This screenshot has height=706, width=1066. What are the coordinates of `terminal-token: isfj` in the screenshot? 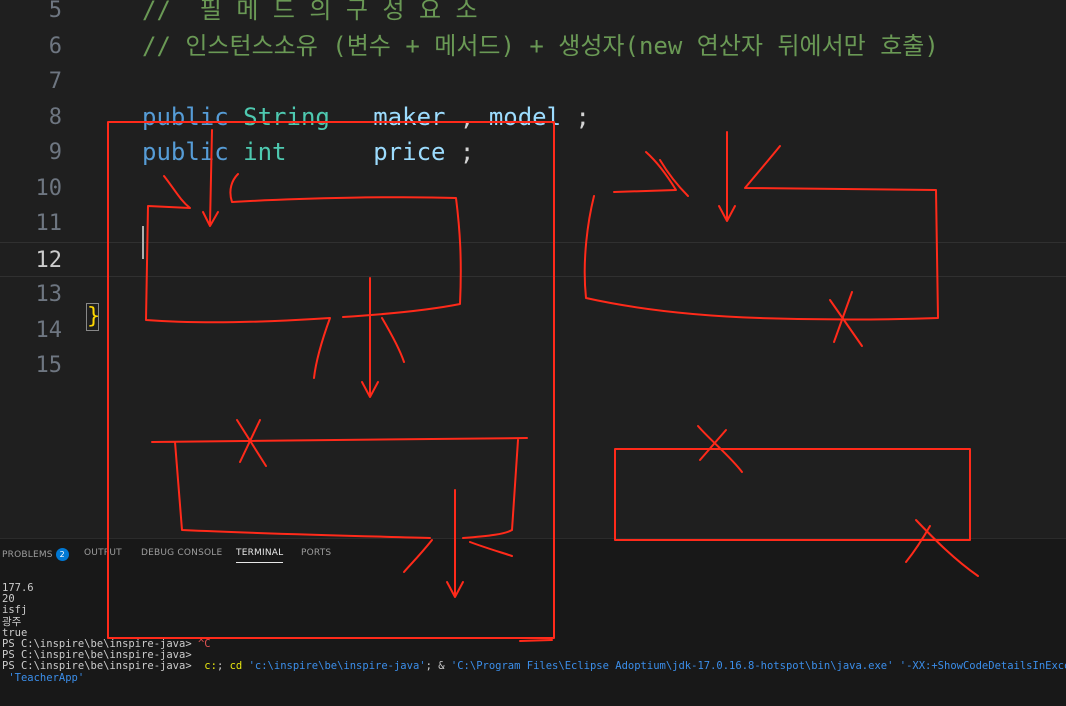 It's located at (15, 610).